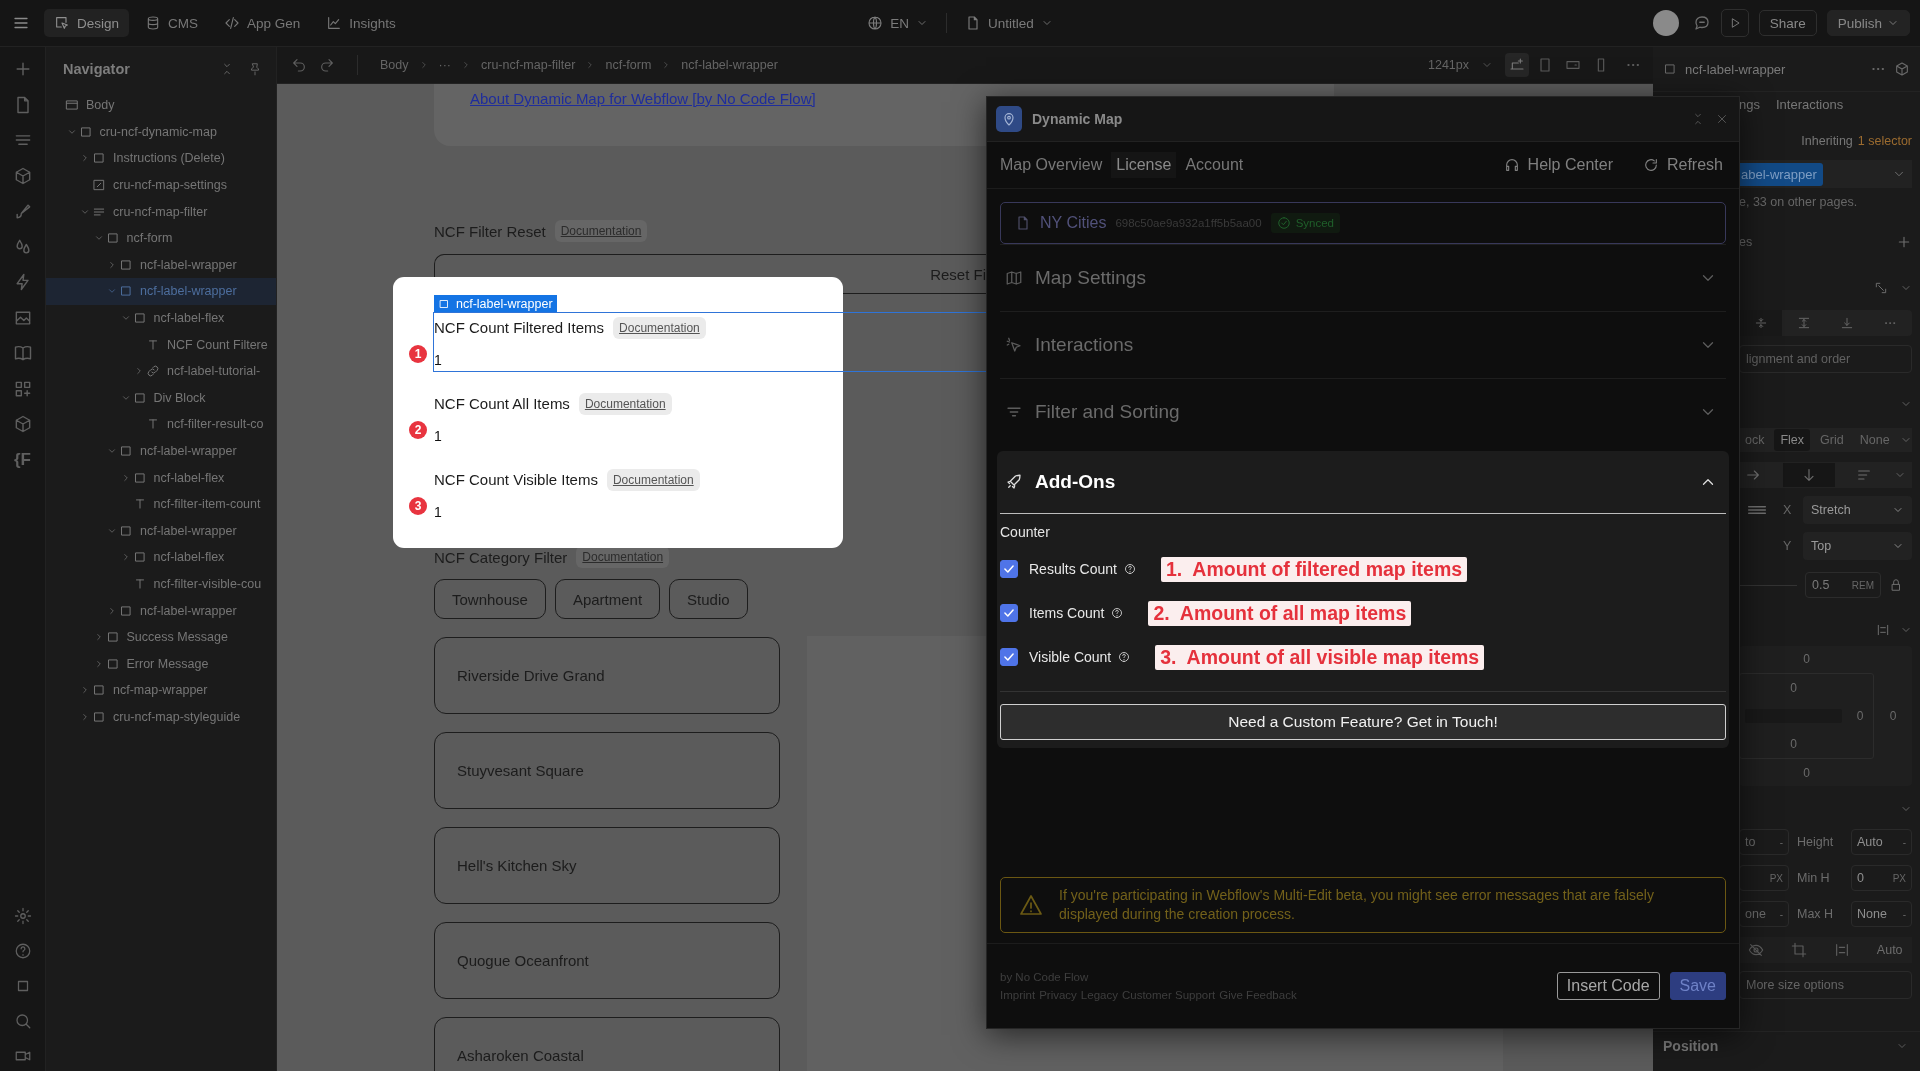  Describe the element at coordinates (394, 65) in the screenshot. I see `breadcrumb-item: Body` at that location.